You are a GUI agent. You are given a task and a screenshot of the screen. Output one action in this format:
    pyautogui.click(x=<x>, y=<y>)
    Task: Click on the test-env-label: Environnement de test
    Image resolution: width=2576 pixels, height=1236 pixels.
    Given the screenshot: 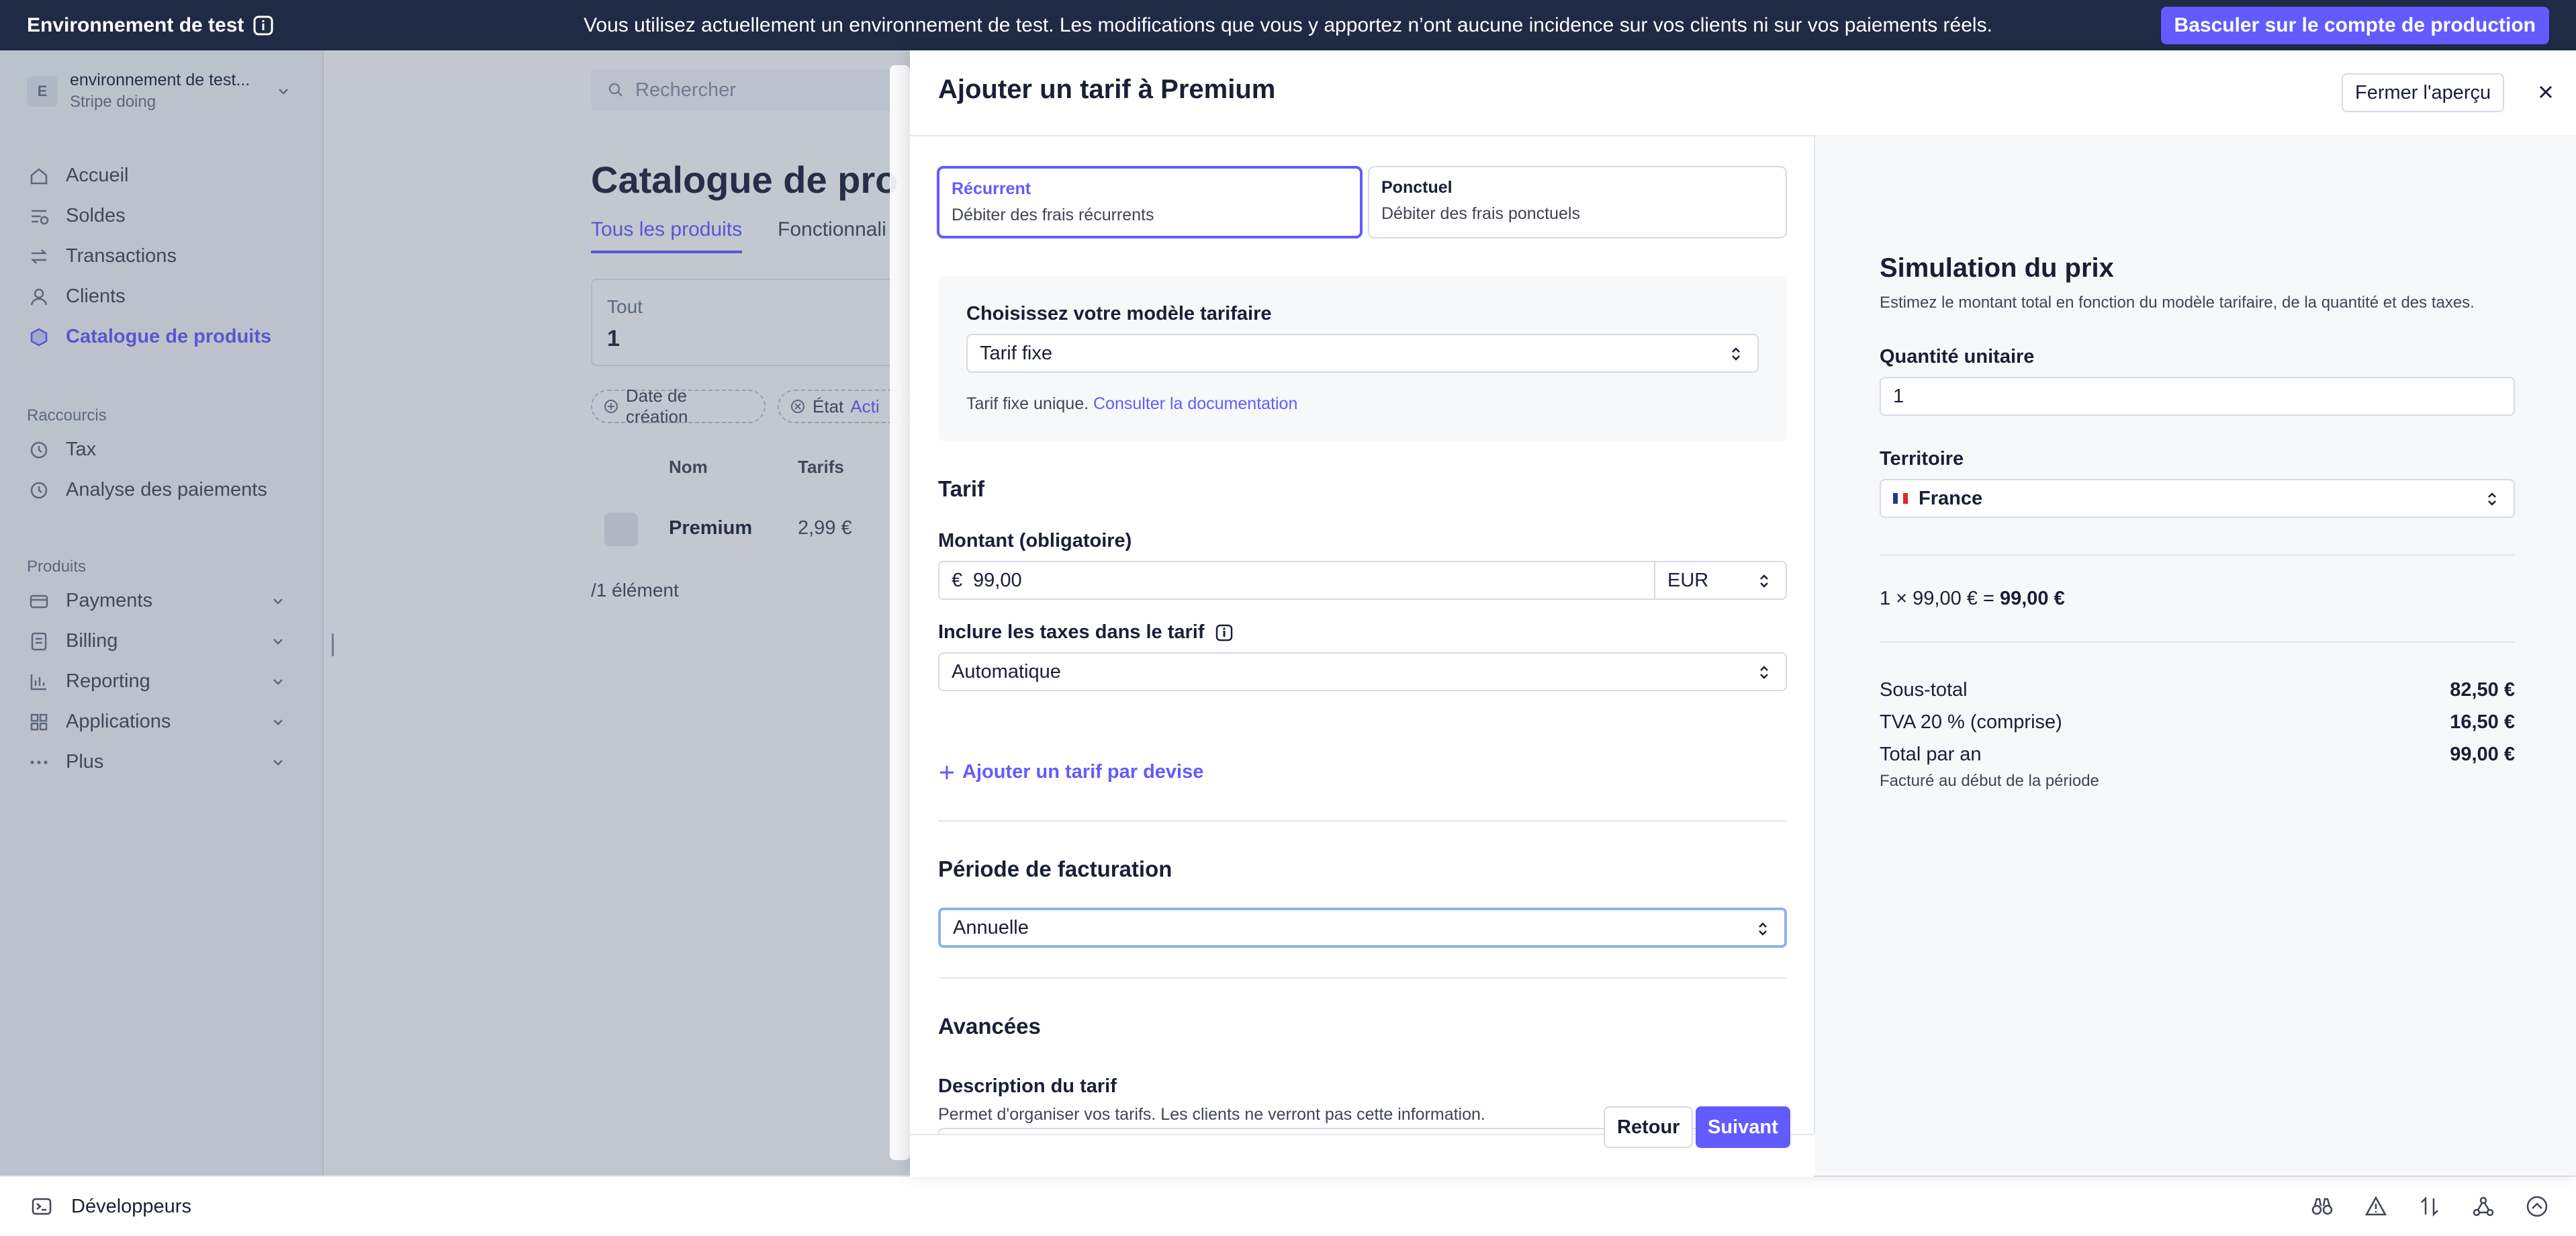 What is the action you would take?
    pyautogui.click(x=150, y=25)
    